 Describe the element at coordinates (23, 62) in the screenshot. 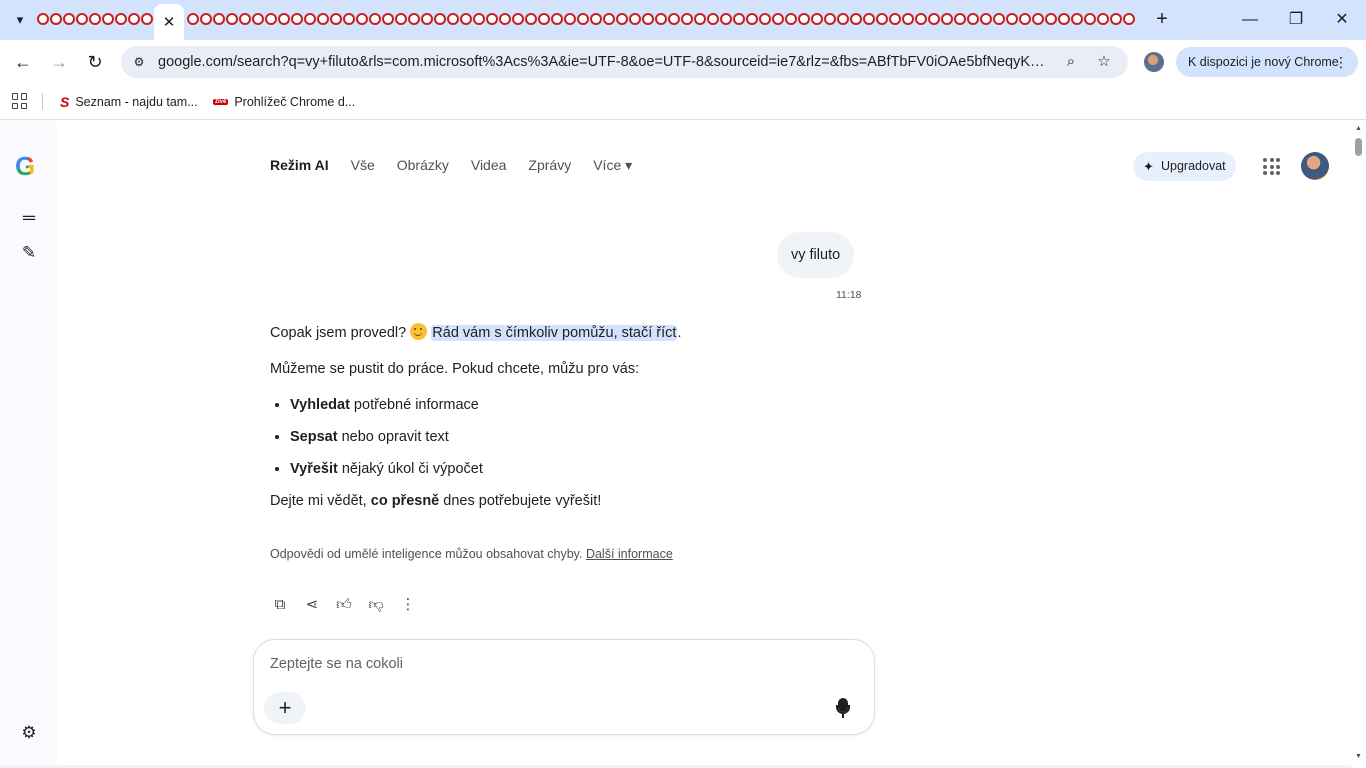

I see `back-icon: ←` at that location.